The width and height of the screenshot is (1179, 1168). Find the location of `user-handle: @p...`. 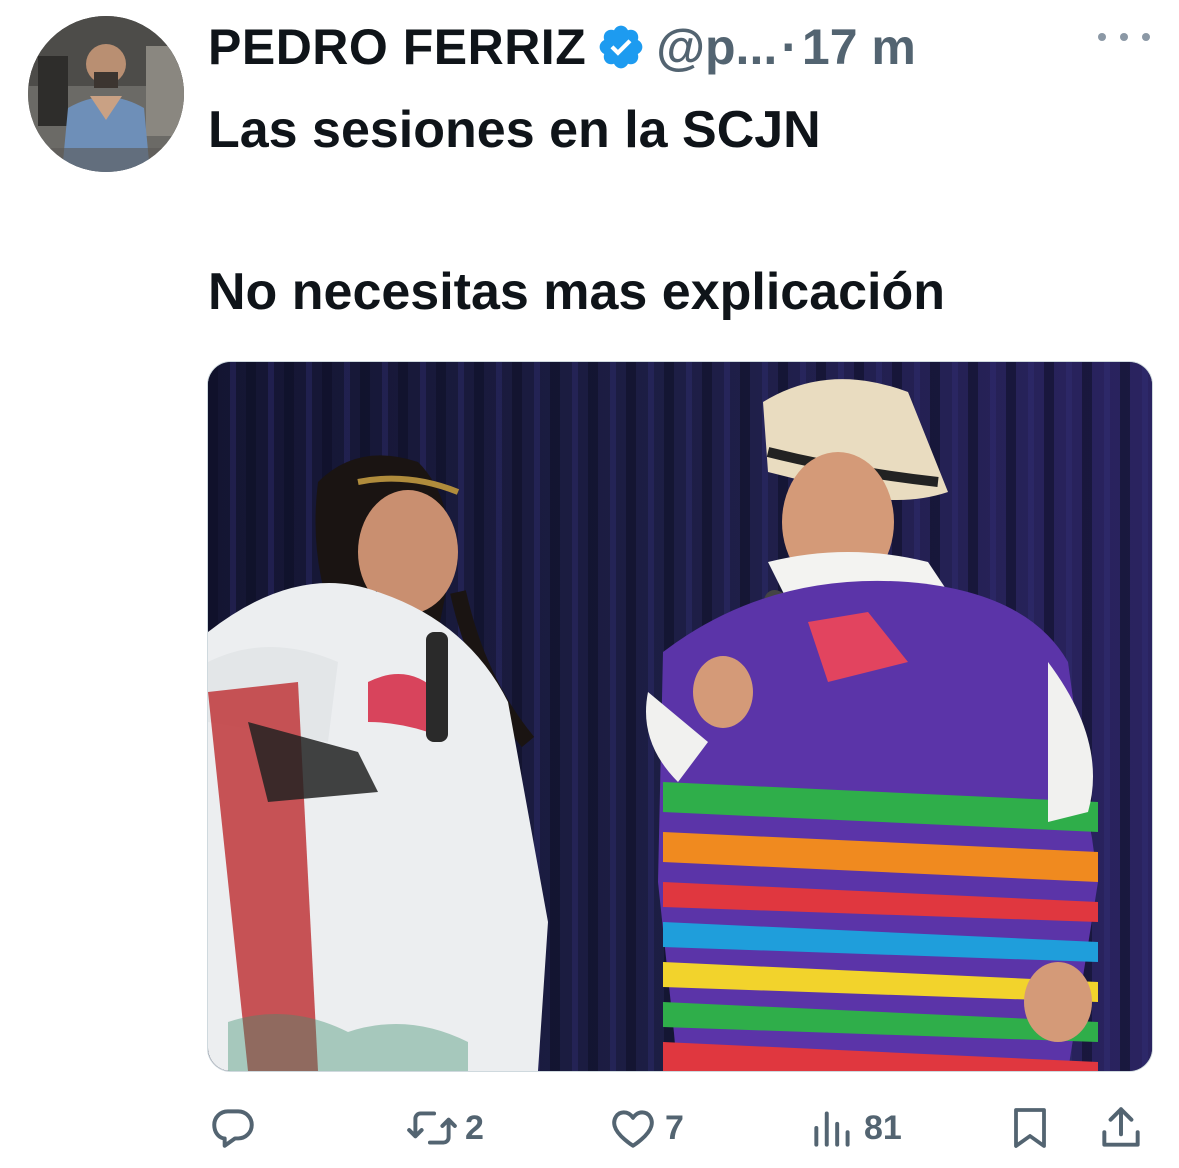

user-handle: @p... is located at coordinates (716, 47).